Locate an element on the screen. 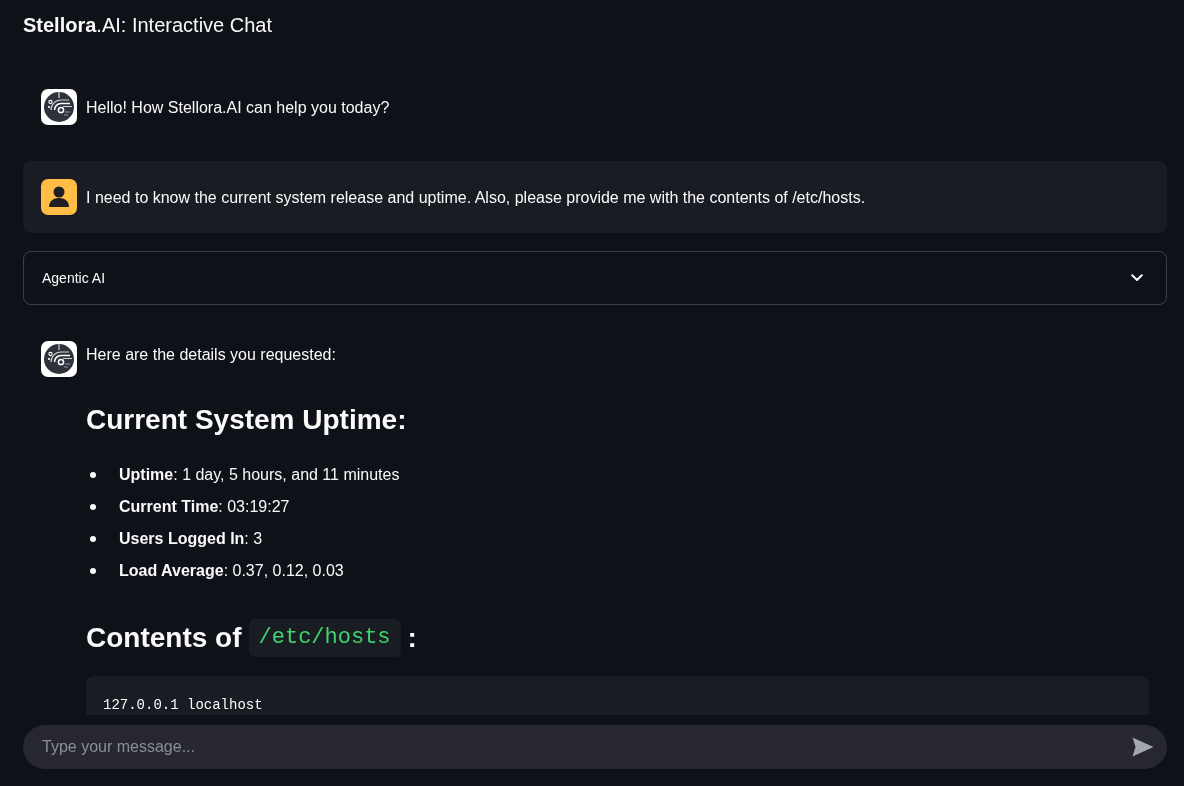  send-icon is located at coordinates (1143, 747).